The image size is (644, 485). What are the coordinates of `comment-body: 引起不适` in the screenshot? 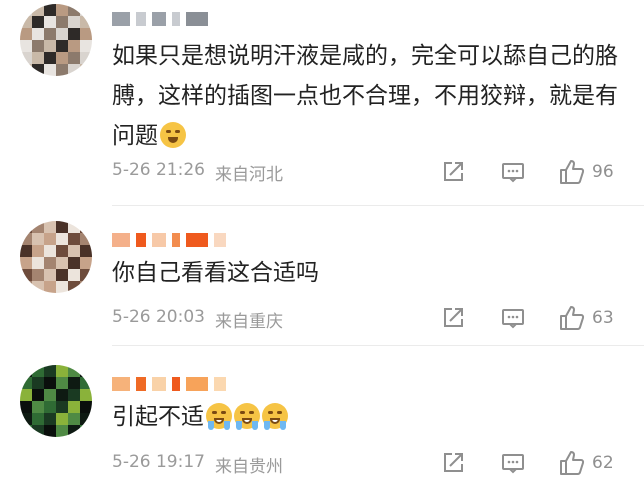 It's located at (158, 417).